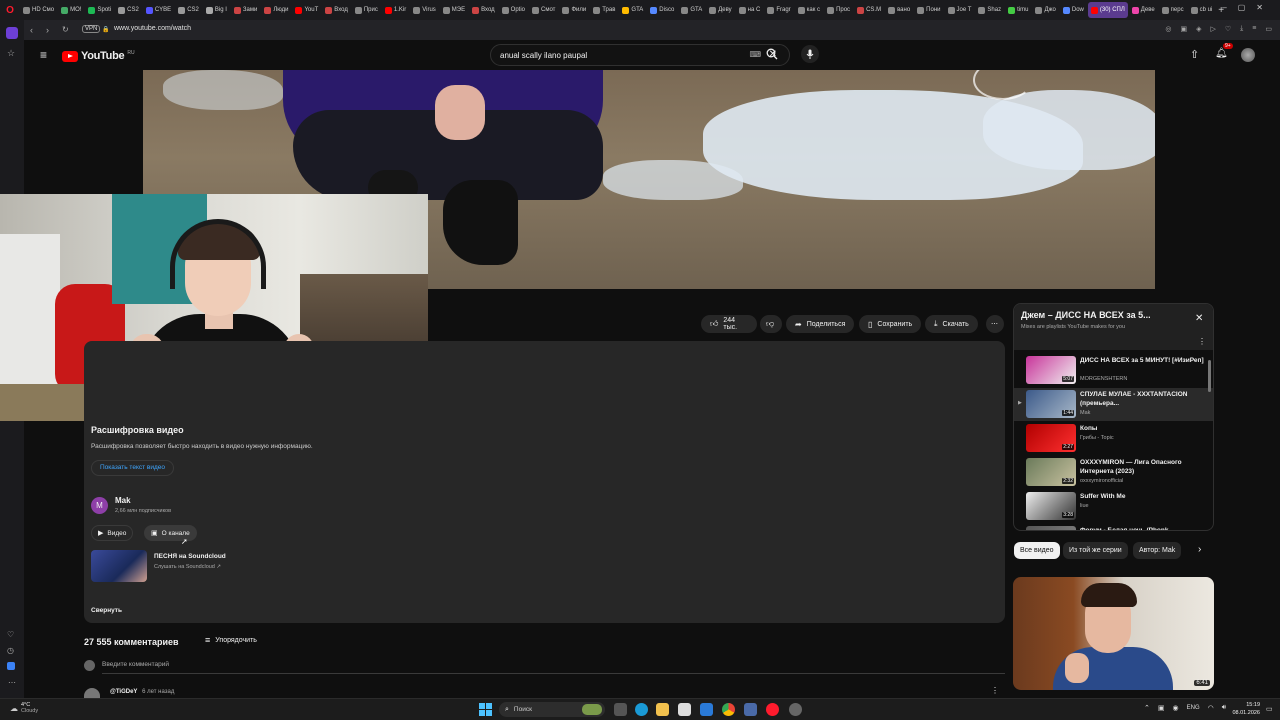  What do you see at coordinates (112, 533) in the screenshot?
I see `channel-videos-button: ▶ Видео` at bounding box center [112, 533].